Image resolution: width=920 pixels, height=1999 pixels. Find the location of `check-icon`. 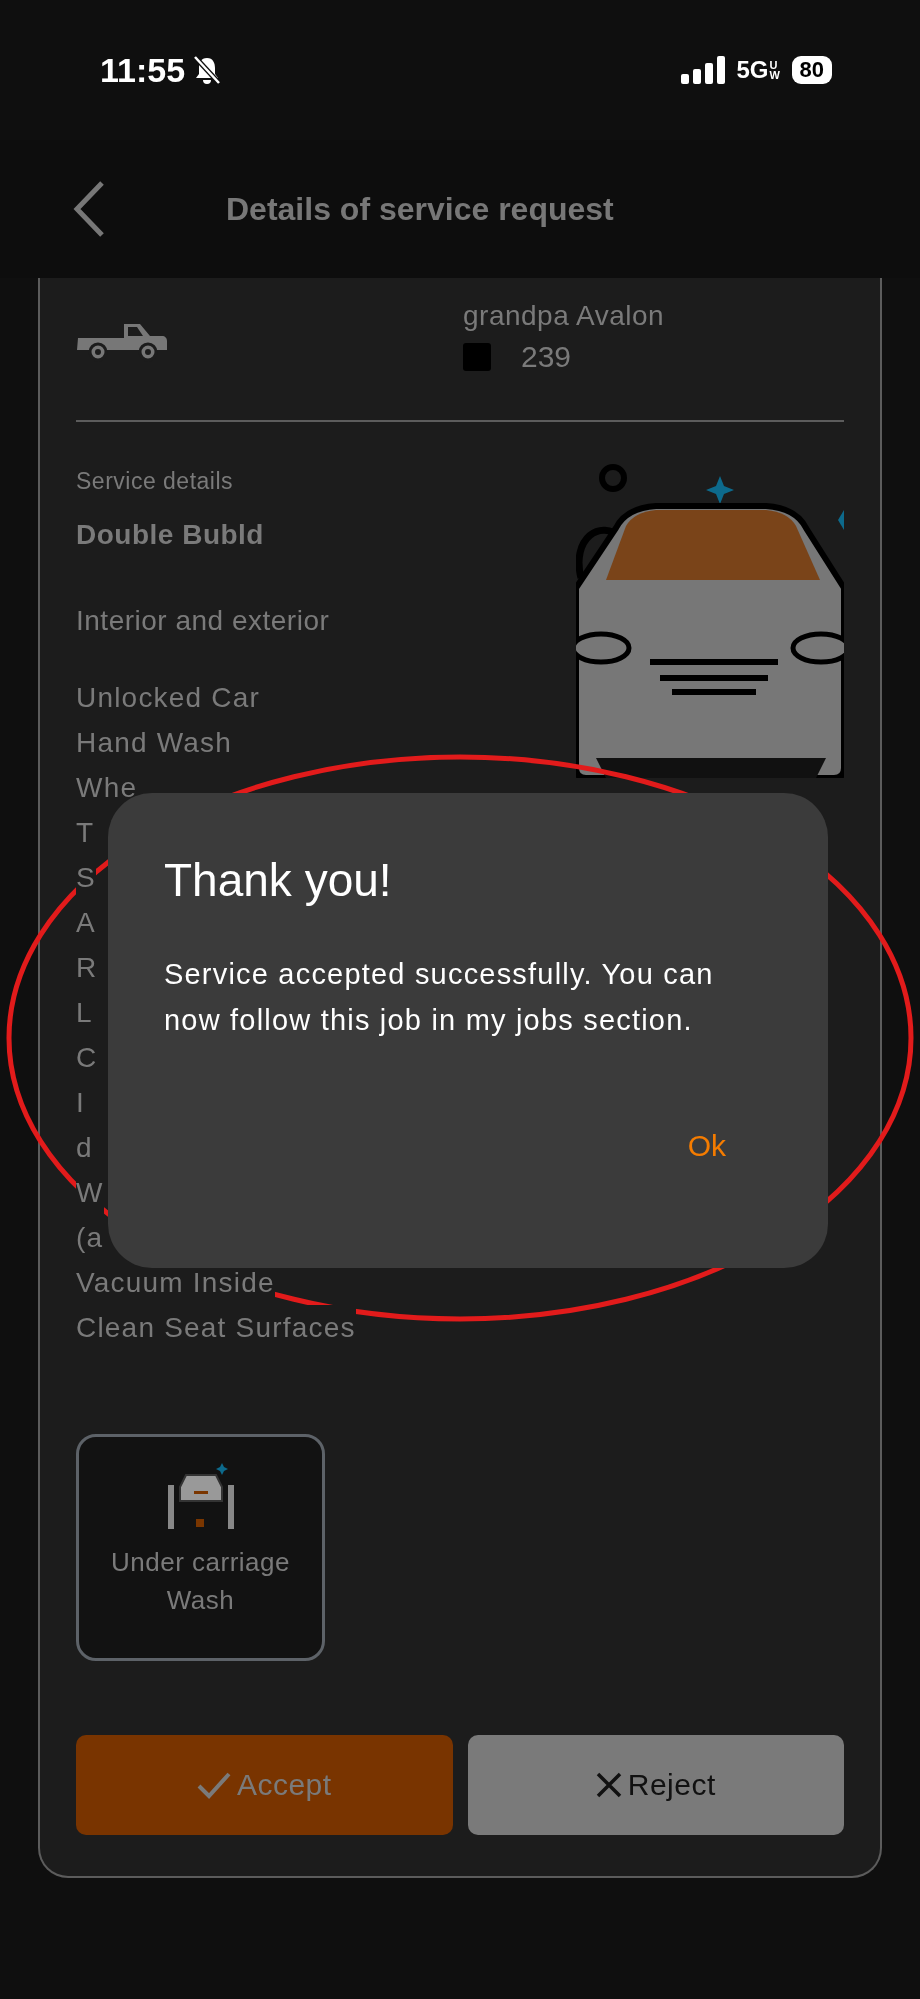

check-icon is located at coordinates (213, 1785).